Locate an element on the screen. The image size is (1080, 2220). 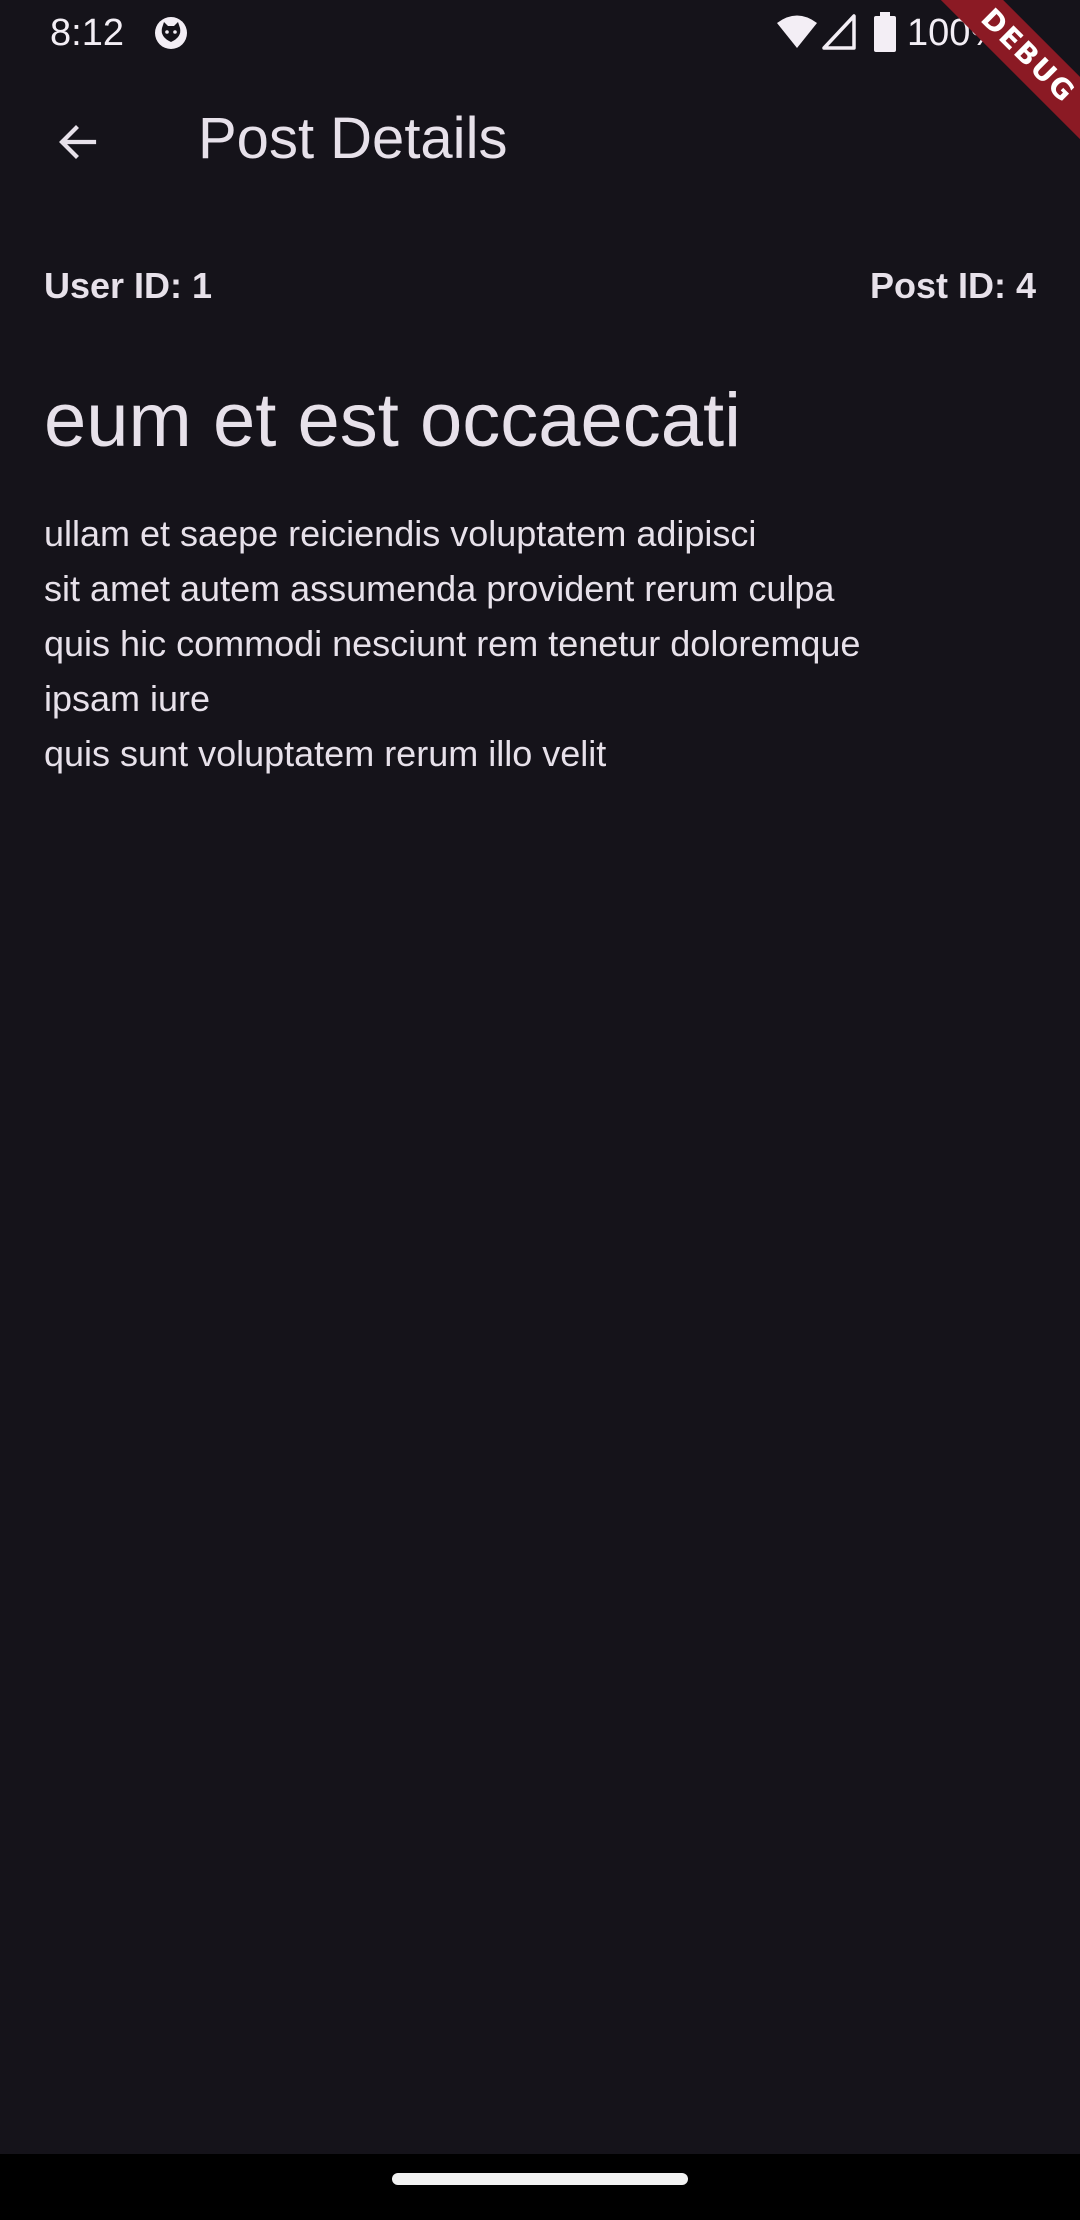
app-bar: Post Details is located at coordinates (540, 143).